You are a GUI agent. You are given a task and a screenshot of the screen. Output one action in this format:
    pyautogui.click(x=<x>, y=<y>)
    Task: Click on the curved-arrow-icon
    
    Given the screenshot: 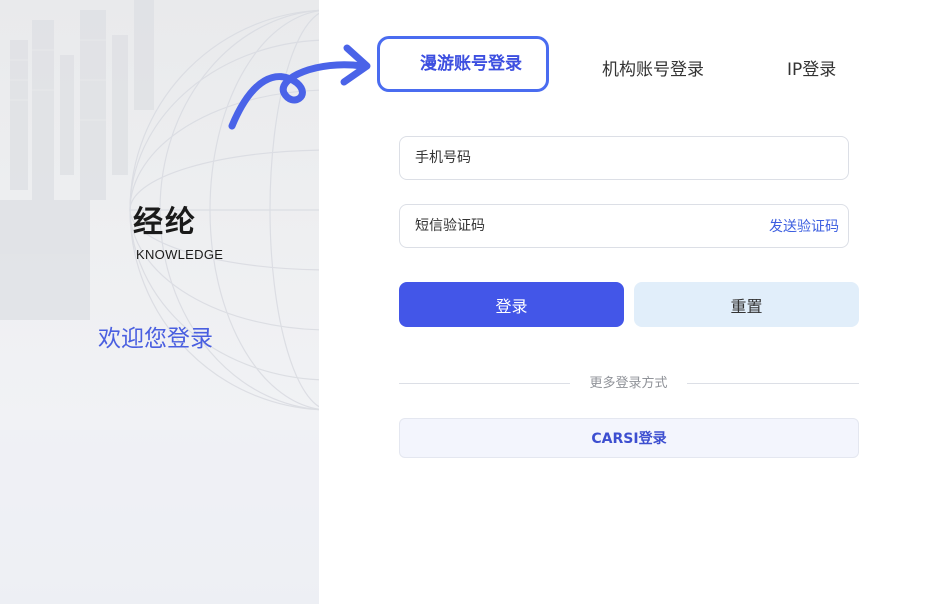 What is the action you would take?
    pyautogui.click(x=299, y=87)
    